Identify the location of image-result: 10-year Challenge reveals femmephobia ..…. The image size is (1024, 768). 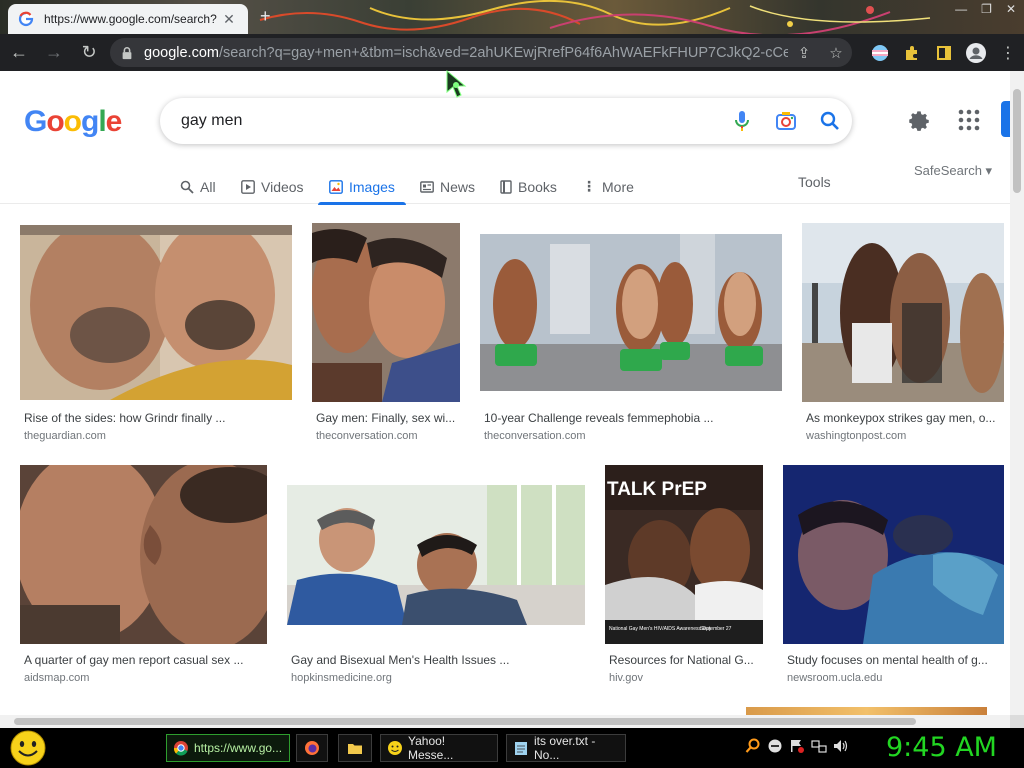
(631, 339).